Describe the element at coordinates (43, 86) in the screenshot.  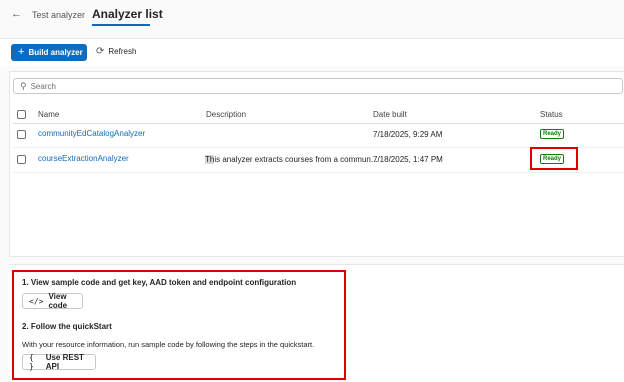
I see `search-placeholder: Search` at that location.